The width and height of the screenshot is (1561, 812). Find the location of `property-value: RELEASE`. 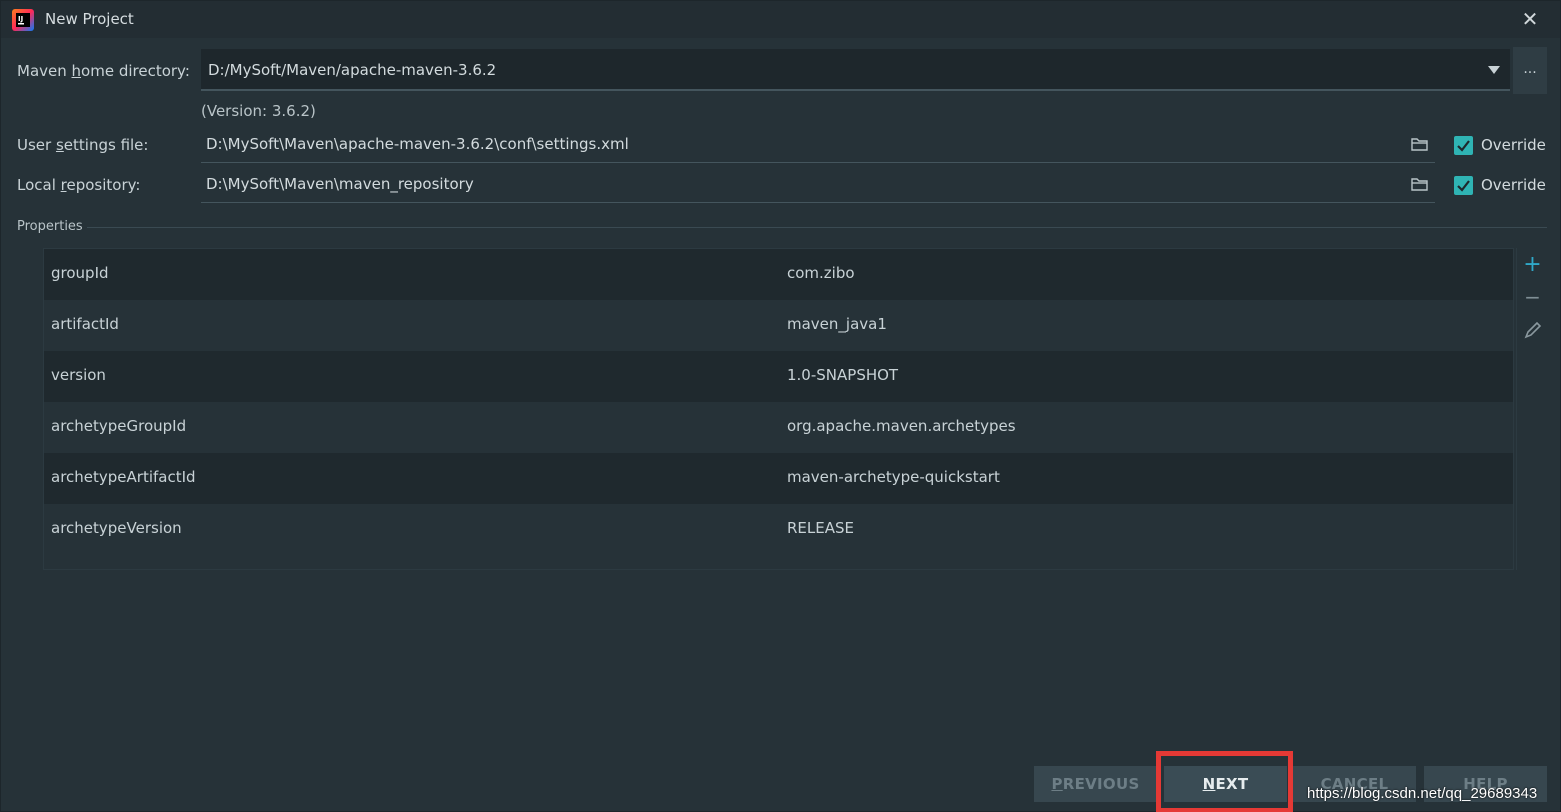

property-value: RELEASE is located at coordinates (820, 528).